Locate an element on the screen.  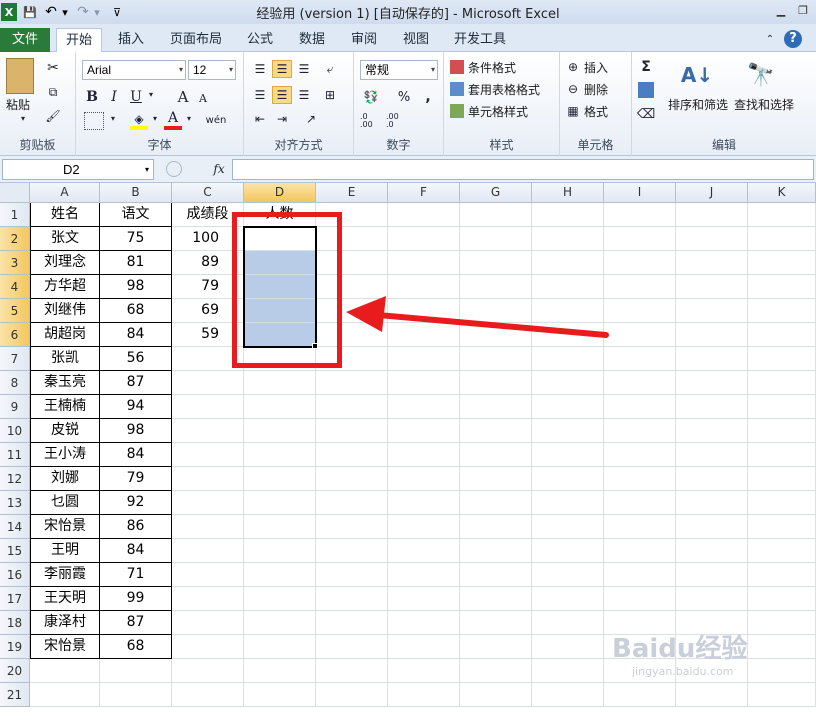
cell-g21 is located at coordinates (496, 695).